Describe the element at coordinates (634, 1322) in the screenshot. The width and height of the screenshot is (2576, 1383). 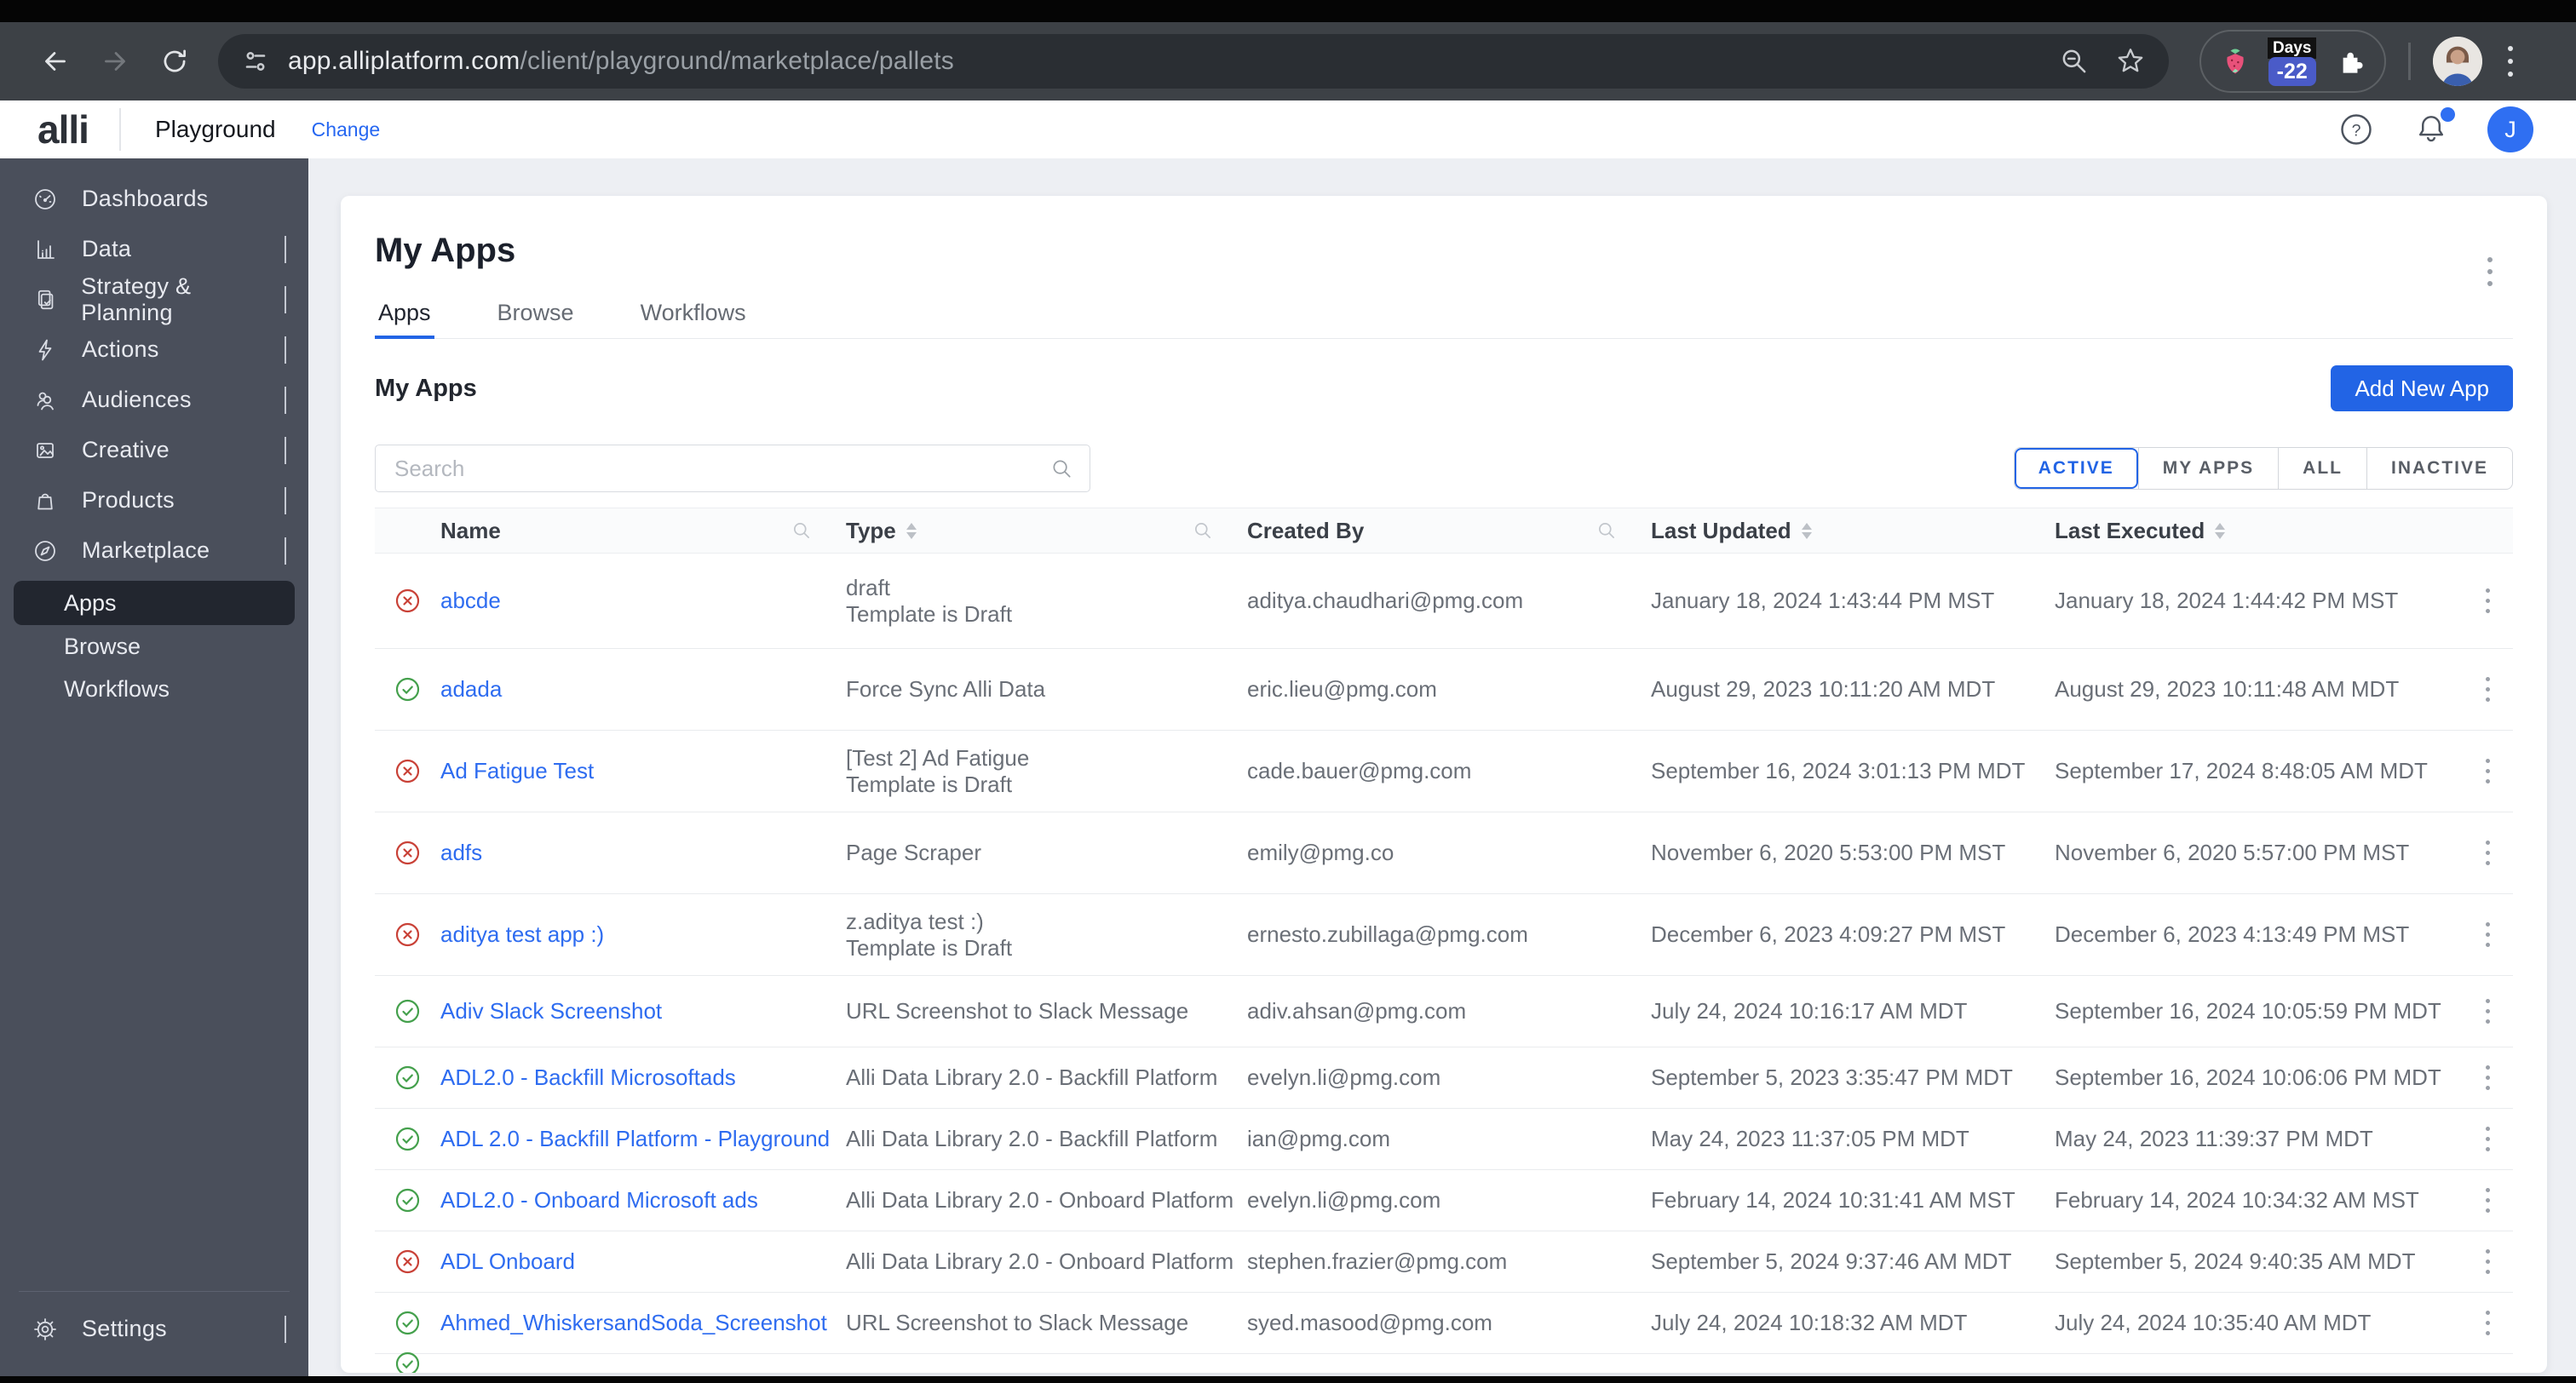
I see `app-name-link: Ahmed_WhiskersandSoda_Screenshot` at that location.